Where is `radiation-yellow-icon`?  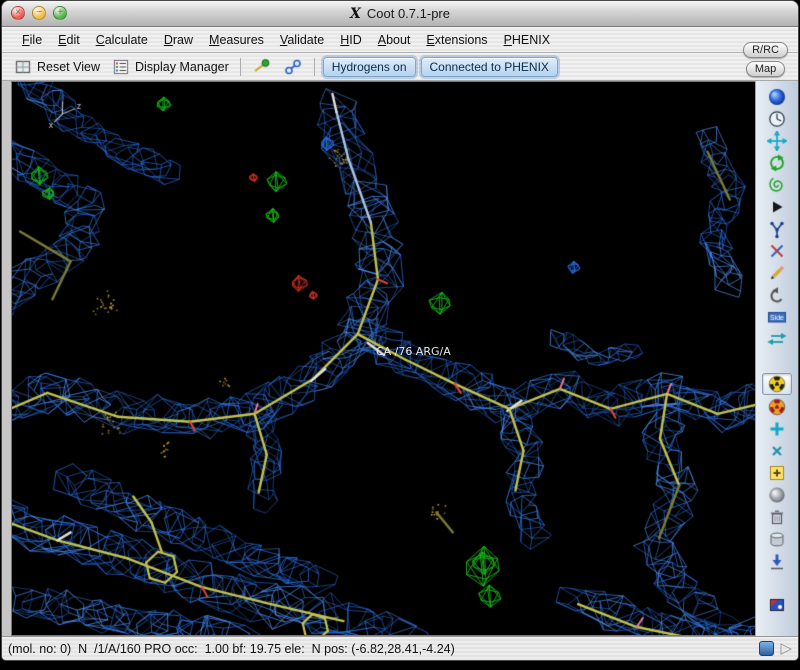
radiation-yellow-icon is located at coordinates (777, 384).